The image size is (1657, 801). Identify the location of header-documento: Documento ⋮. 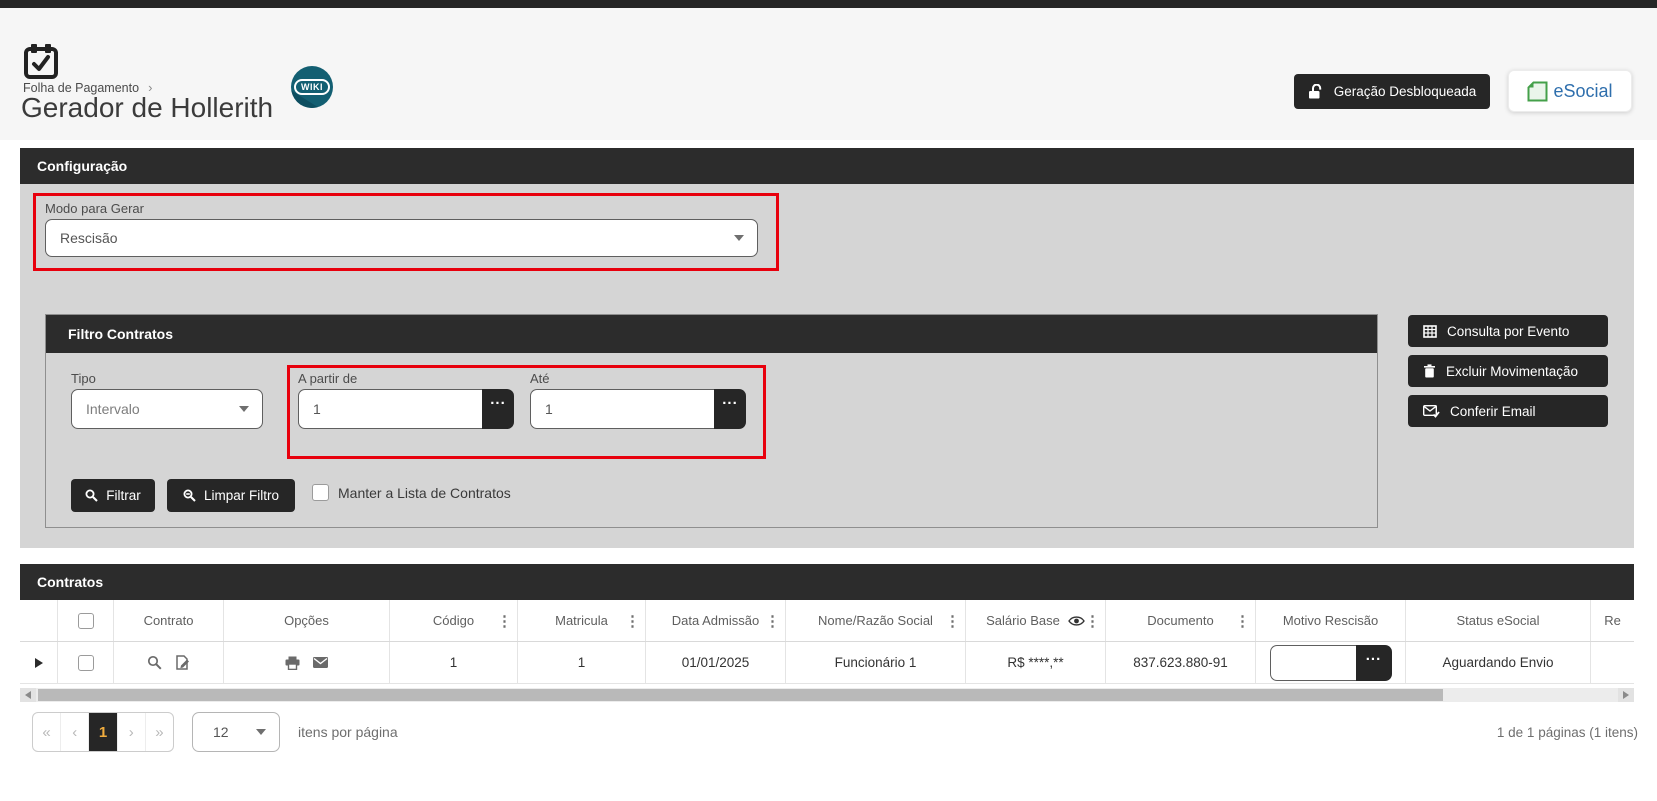
(1181, 620).